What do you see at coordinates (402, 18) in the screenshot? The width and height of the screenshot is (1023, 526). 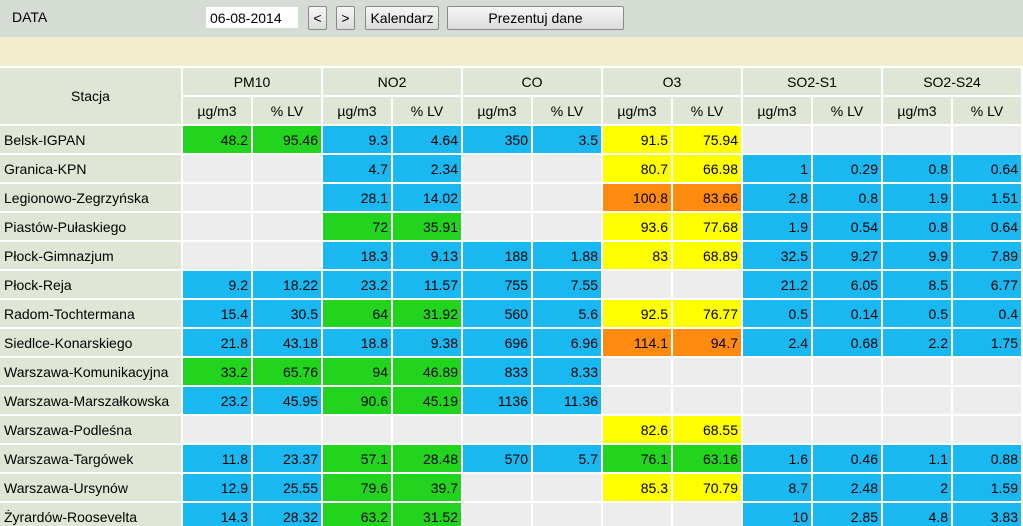 I see `calendar-button: Kalendarz` at bounding box center [402, 18].